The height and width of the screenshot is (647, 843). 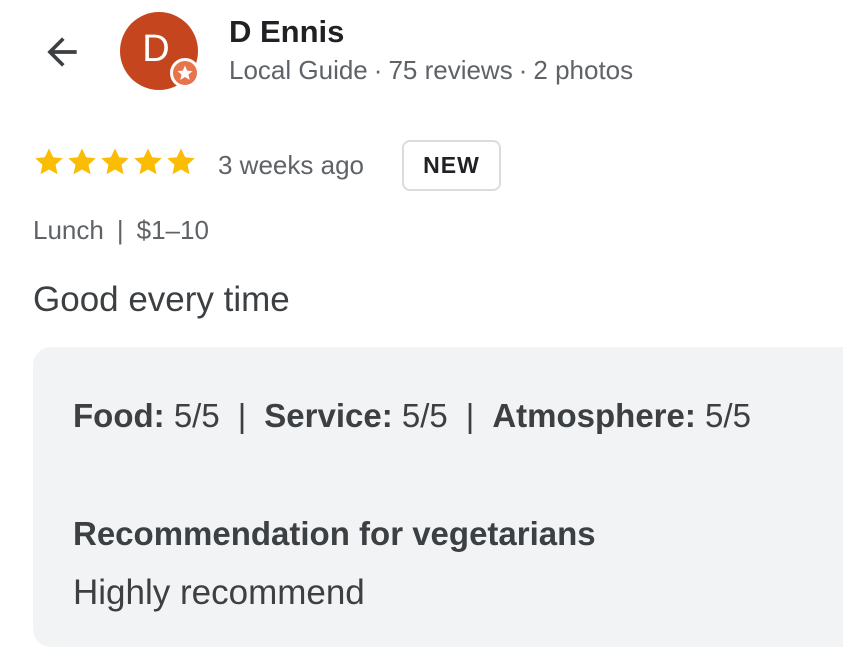 What do you see at coordinates (113, 415) in the screenshot?
I see `food-label: Food` at bounding box center [113, 415].